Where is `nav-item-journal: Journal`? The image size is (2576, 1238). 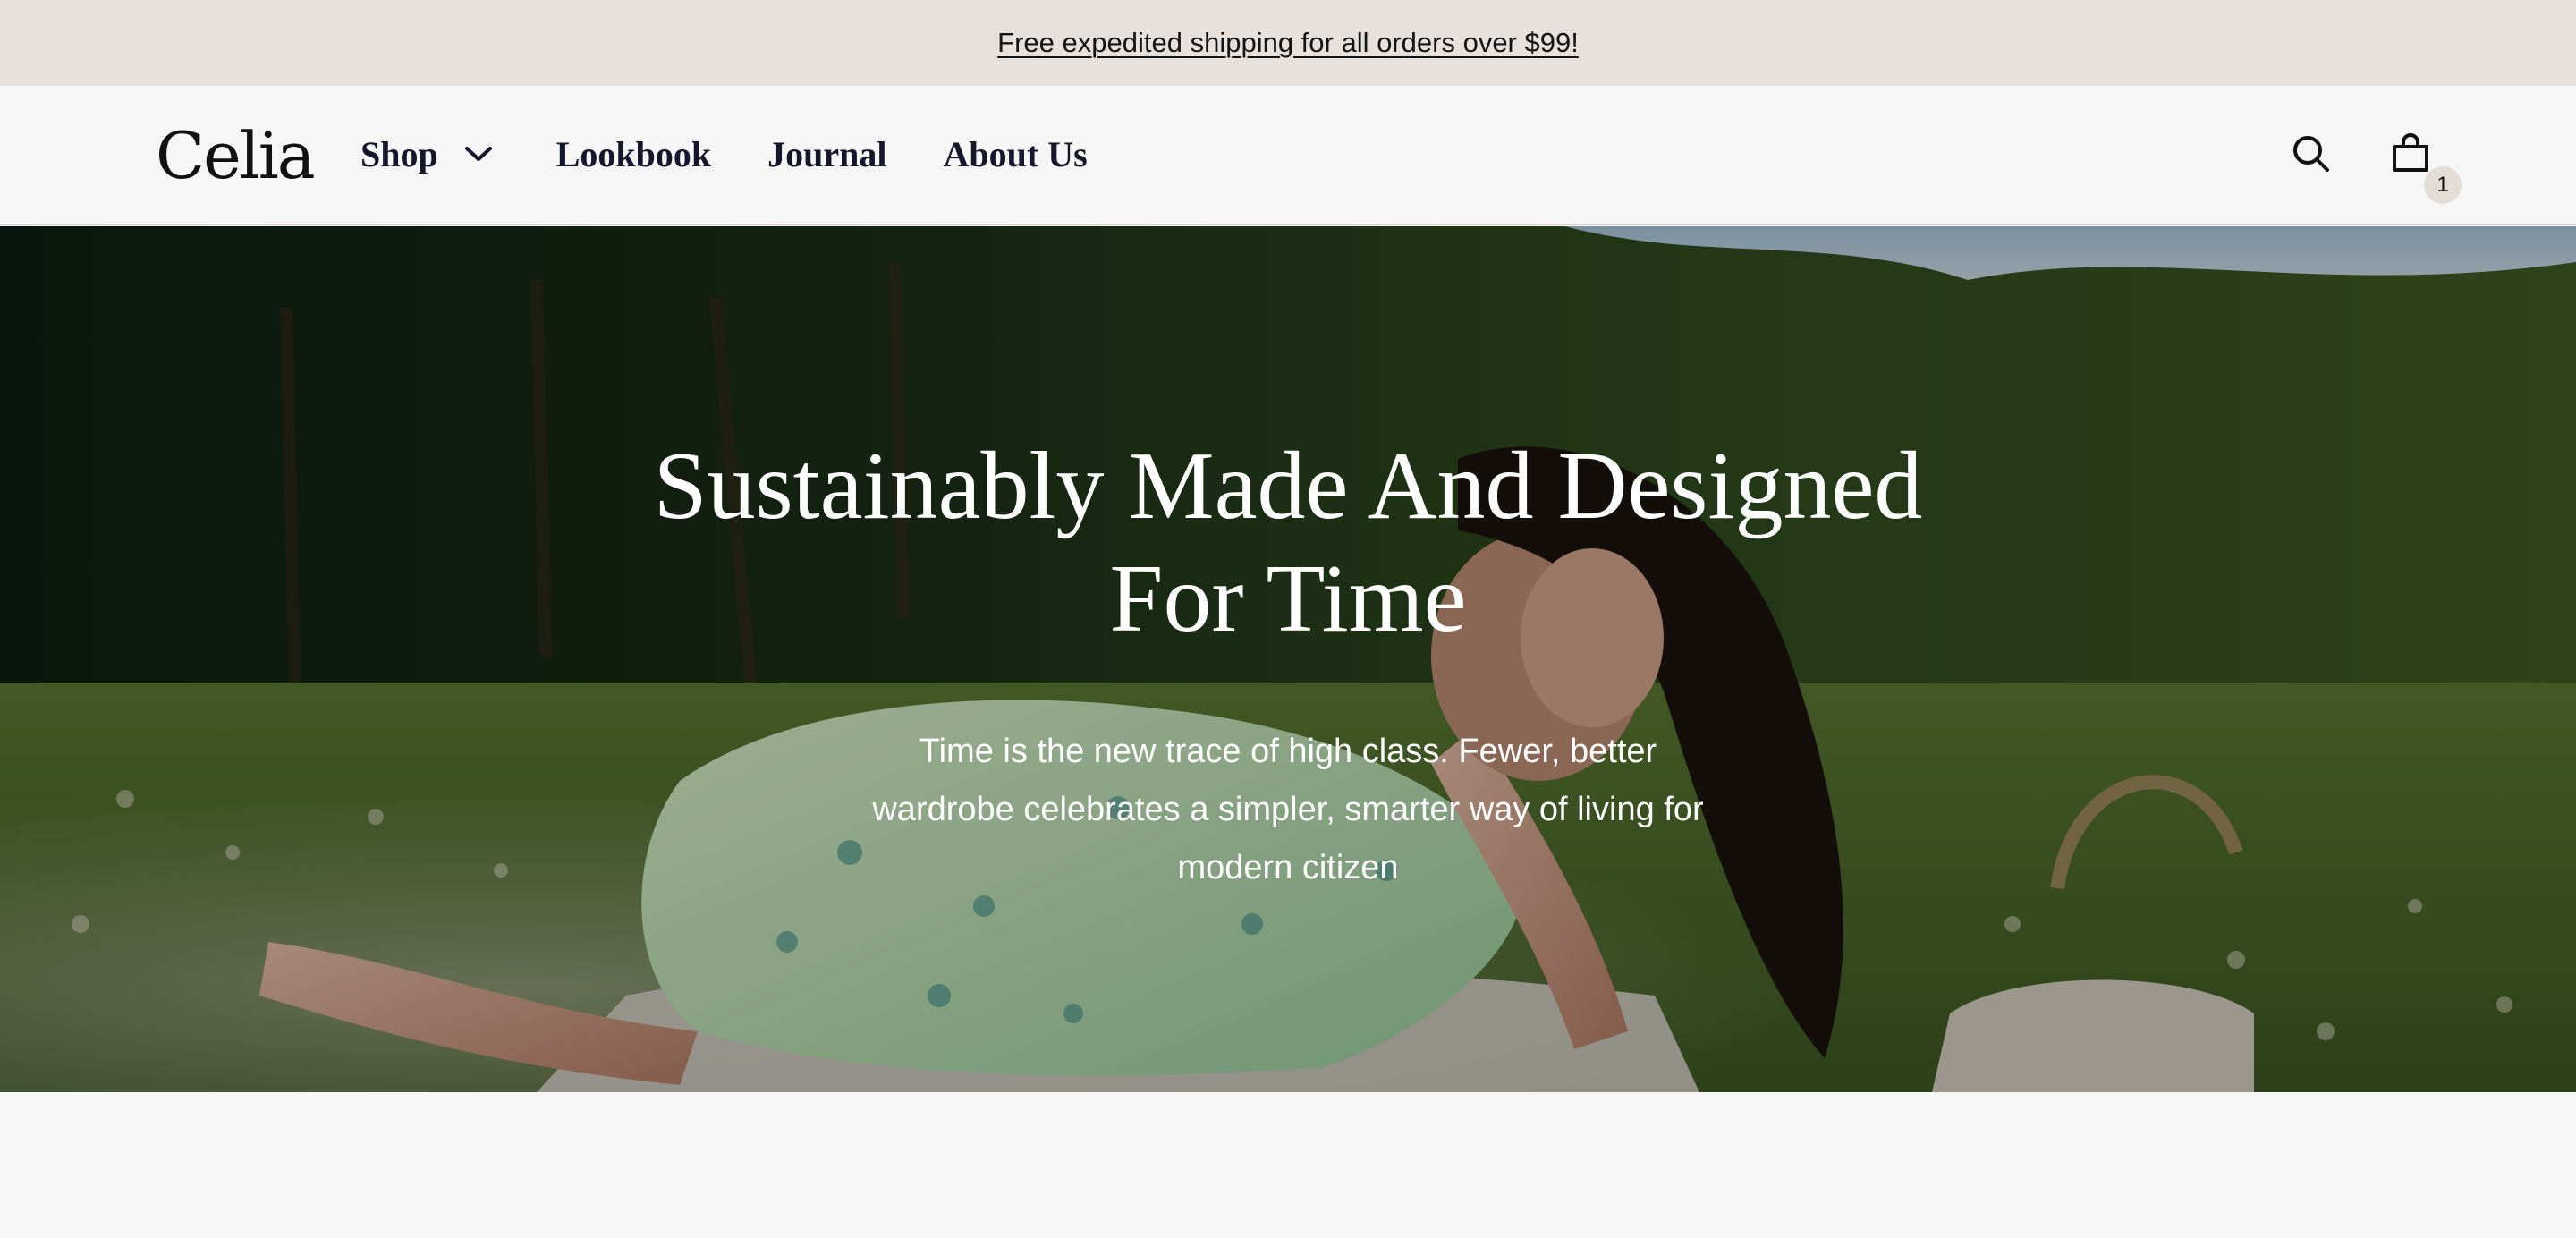 nav-item-journal: Journal is located at coordinates (826, 154).